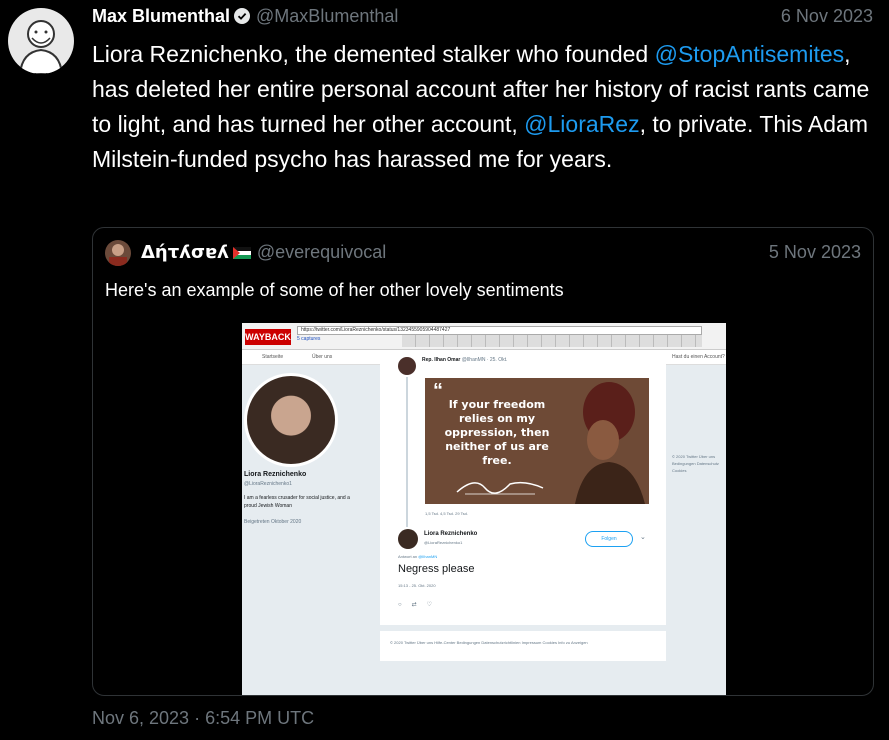 This screenshot has width=889, height=740. What do you see at coordinates (827, 16) in the screenshot?
I see `tweet-date: 6 Nov 2023` at bounding box center [827, 16].